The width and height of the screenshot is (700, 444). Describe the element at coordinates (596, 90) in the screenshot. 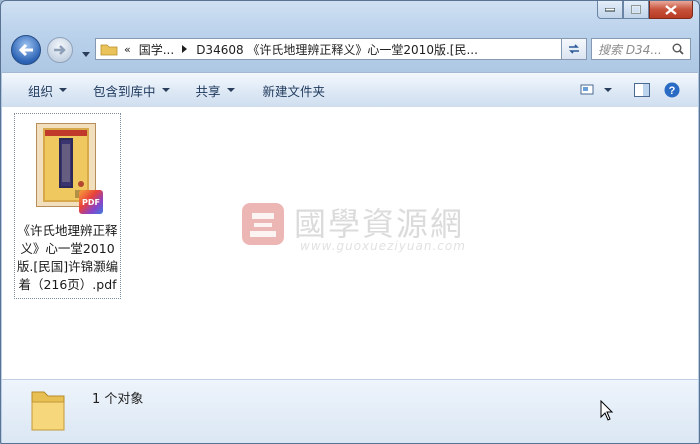

I see `change-view-button` at that location.